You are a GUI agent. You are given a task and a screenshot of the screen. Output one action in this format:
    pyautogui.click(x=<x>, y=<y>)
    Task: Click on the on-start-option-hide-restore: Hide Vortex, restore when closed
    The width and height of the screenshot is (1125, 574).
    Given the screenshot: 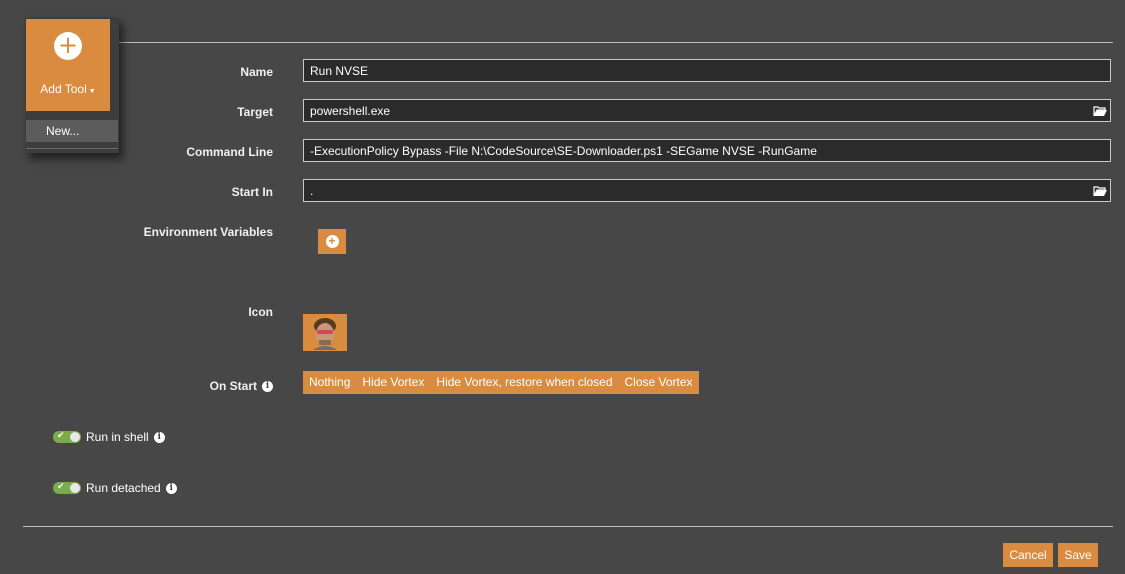 What is the action you would take?
    pyautogui.click(x=524, y=382)
    